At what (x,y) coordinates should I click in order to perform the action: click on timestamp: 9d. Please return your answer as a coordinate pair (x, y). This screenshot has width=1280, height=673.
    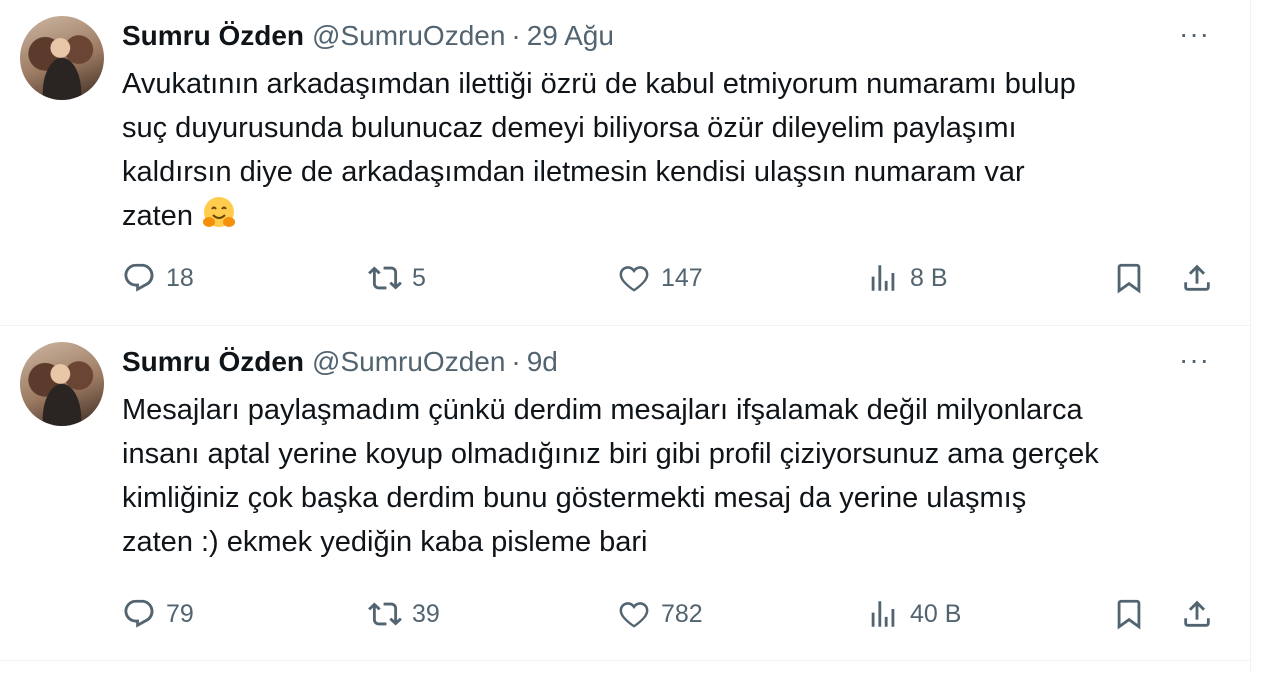
    Looking at the image, I should click on (542, 362).